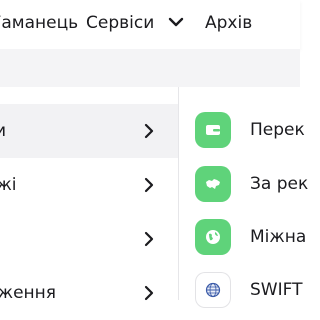 The width and height of the screenshot is (320, 320). What do you see at coordinates (89, 131) in the screenshot?
I see `left-menu-item-payments: зи` at bounding box center [89, 131].